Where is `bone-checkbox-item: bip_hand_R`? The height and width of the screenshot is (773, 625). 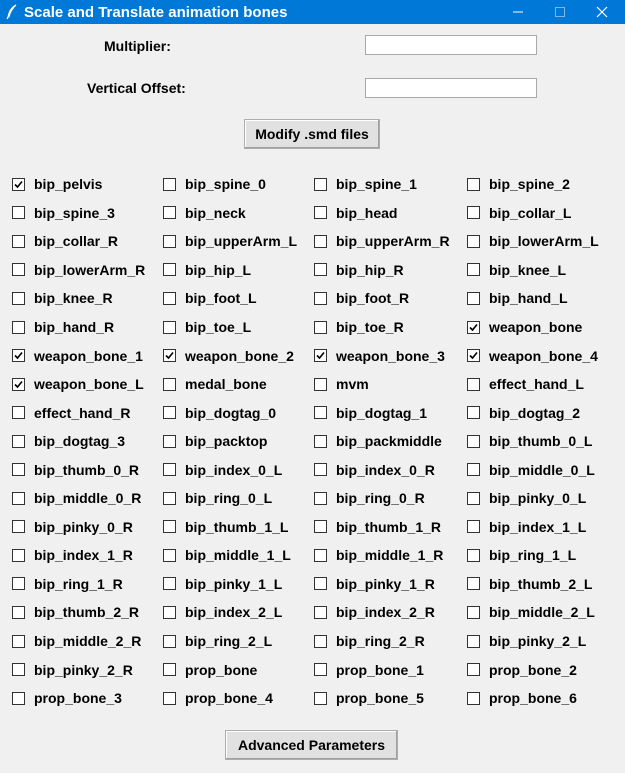 bone-checkbox-item: bip_hand_R is located at coordinates (87, 327).